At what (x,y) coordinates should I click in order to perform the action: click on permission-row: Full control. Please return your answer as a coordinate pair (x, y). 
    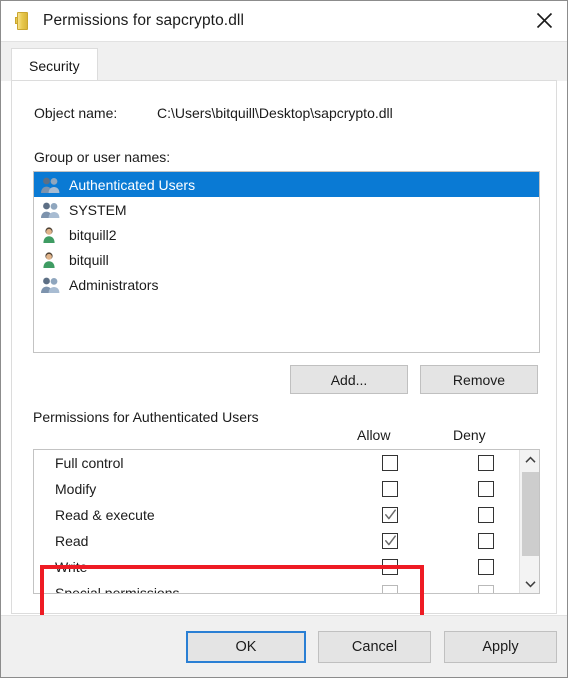
    Looking at the image, I should click on (277, 463).